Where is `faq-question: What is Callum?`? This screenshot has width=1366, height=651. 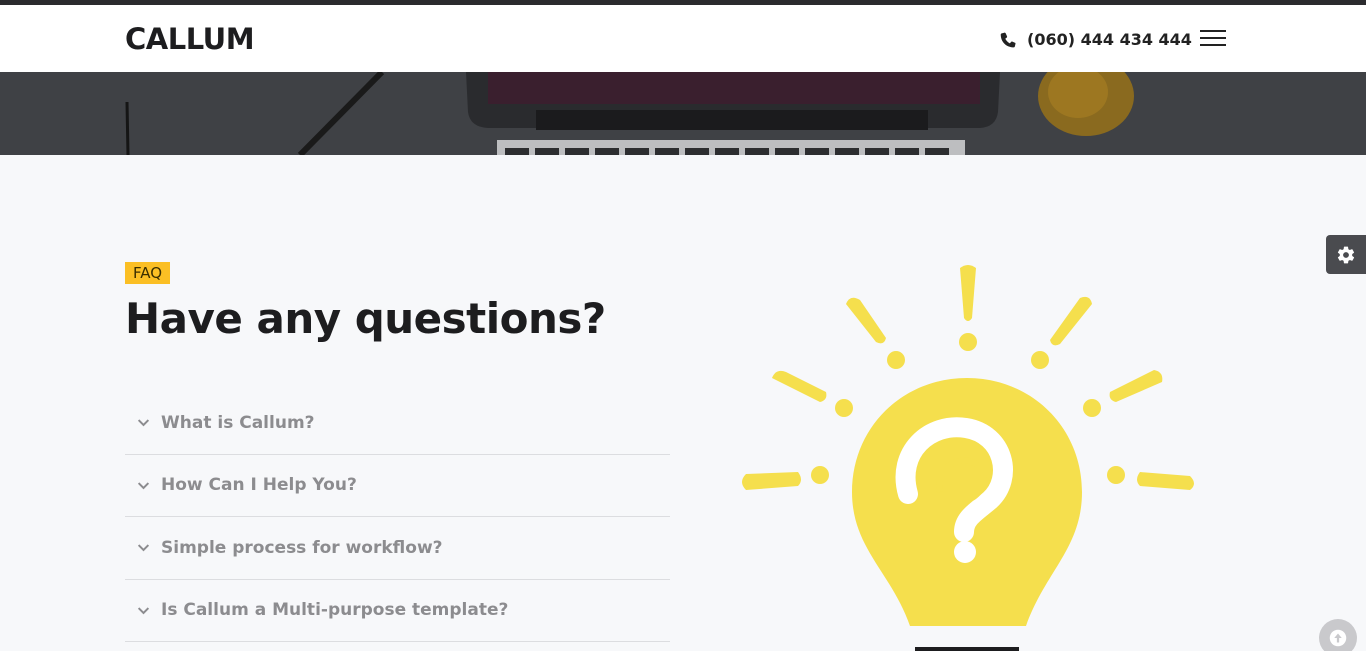
faq-question: What is Callum? is located at coordinates (238, 422).